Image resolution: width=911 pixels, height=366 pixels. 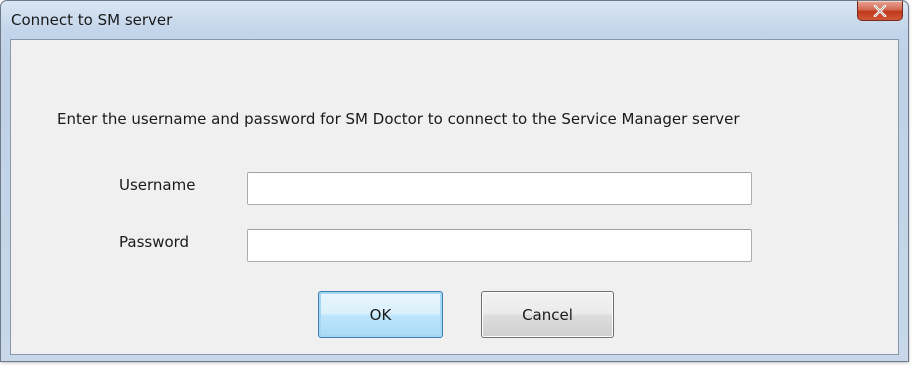 What do you see at coordinates (92, 20) in the screenshot?
I see `window-title: Connect to SM server` at bounding box center [92, 20].